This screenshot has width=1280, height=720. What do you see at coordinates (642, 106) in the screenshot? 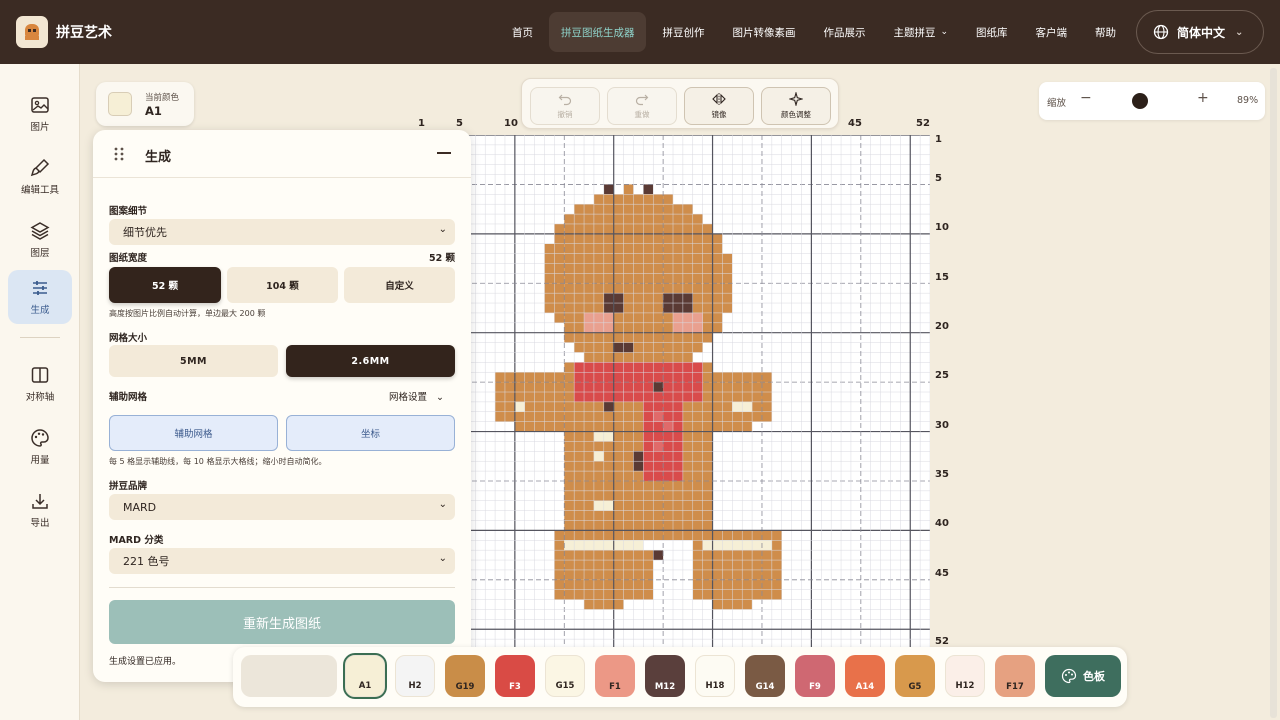
I see `redo-button: 重做` at bounding box center [642, 106].